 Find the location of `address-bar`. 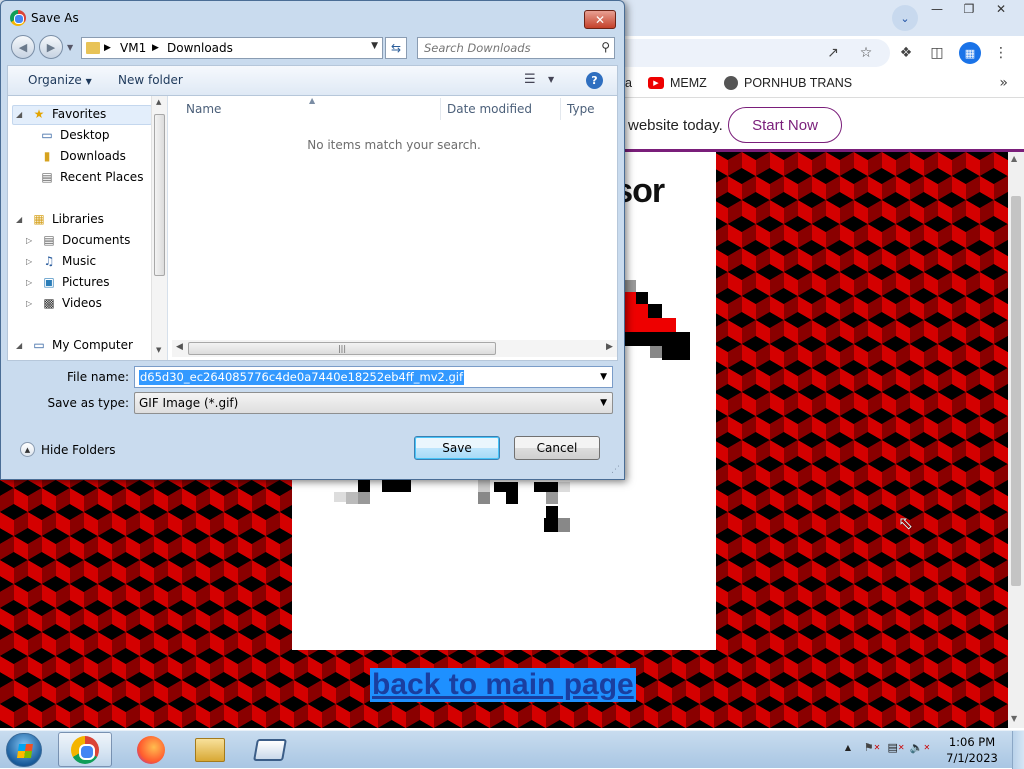

address-bar is located at coordinates (745, 53).